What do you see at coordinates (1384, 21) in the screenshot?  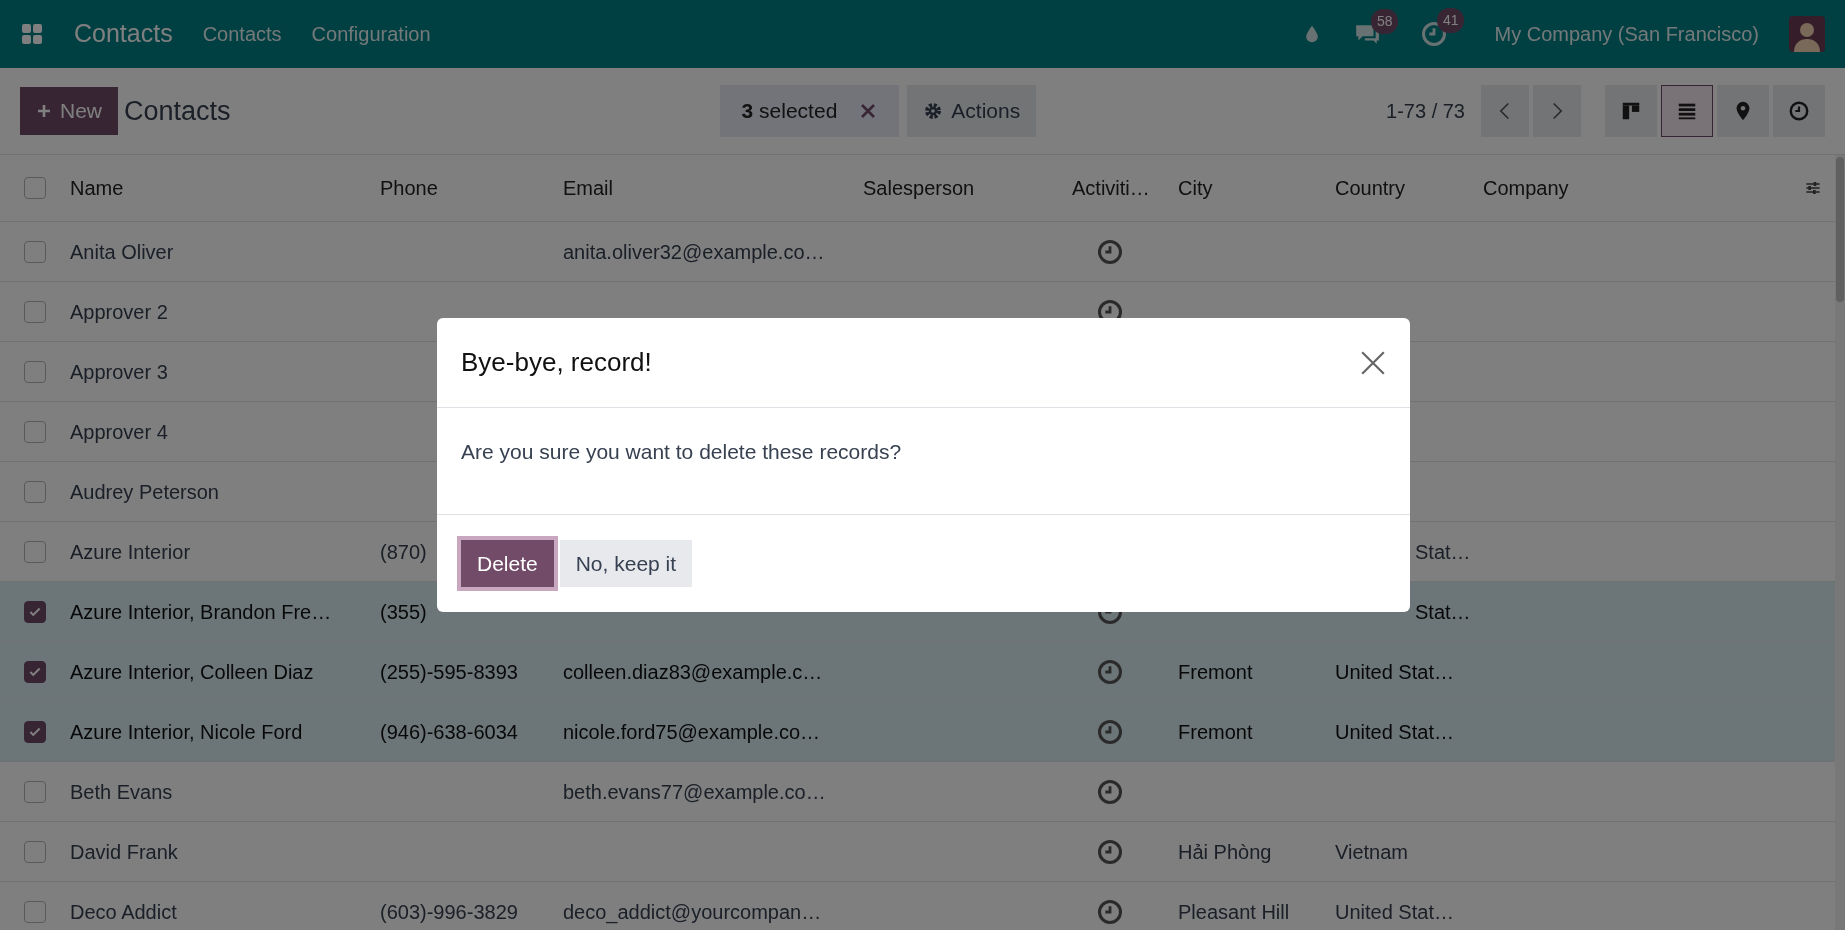 I see `message-count-badge: 58` at bounding box center [1384, 21].